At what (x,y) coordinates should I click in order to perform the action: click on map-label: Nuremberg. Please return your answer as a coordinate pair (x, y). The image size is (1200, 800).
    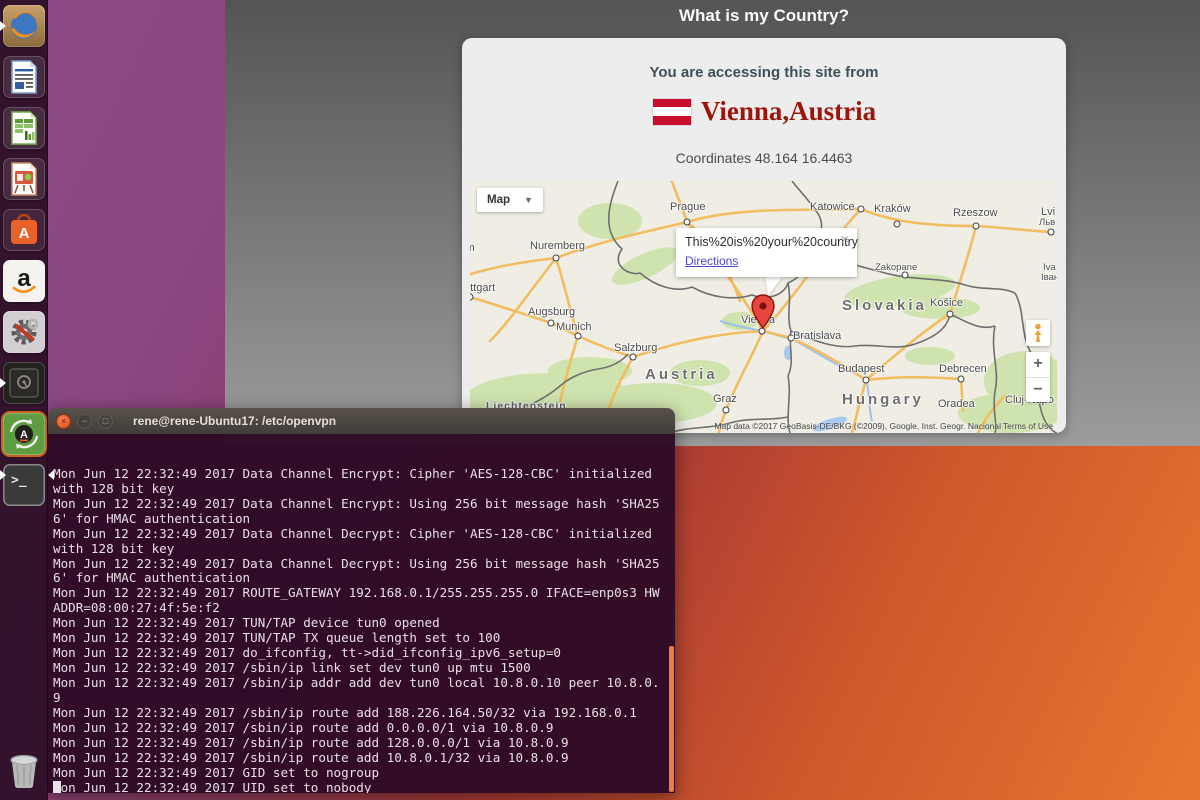
    Looking at the image, I should click on (558, 246).